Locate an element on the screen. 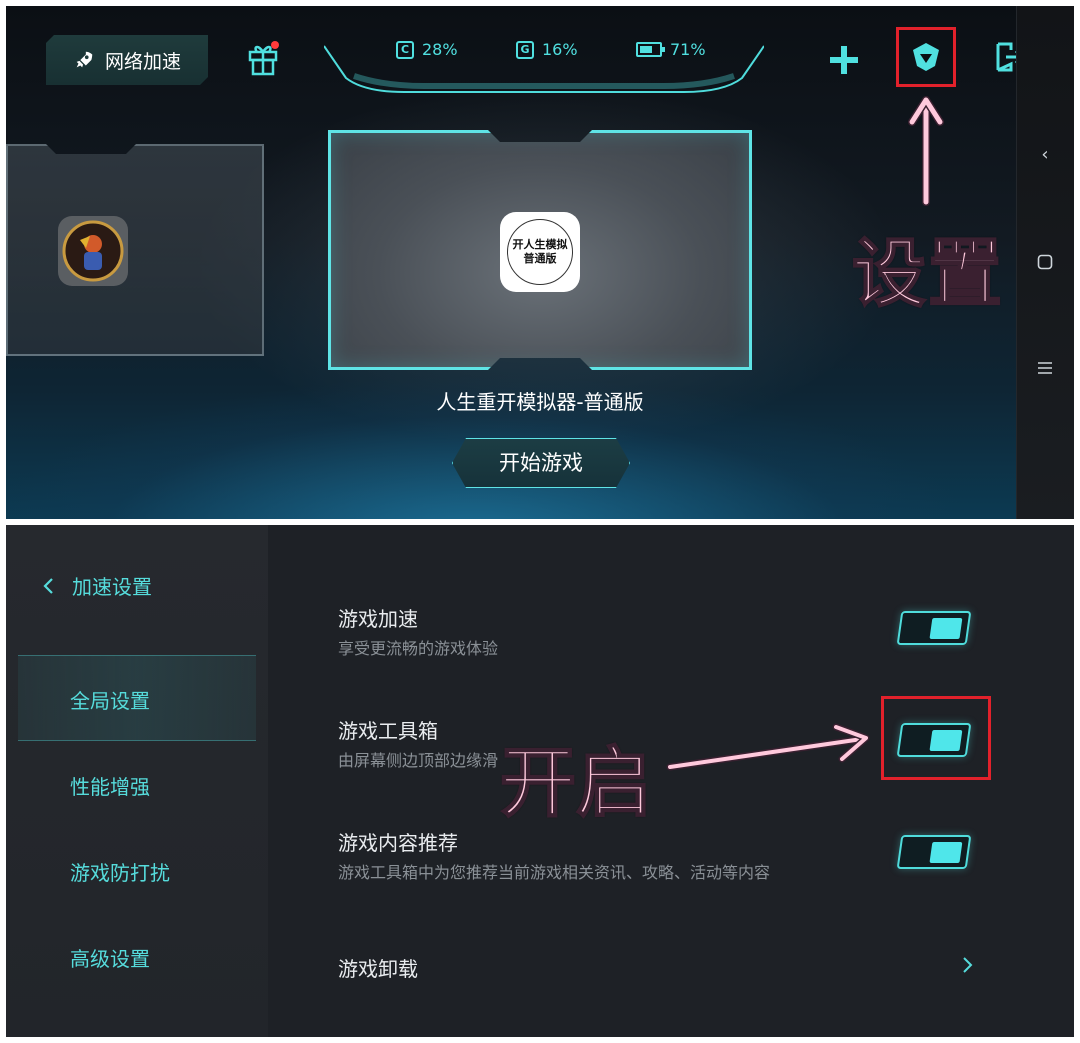 Image resolution: width=1080 pixels, height=1043 pixels. game-logo-line1: 开人生模拟 is located at coordinates (540, 244).